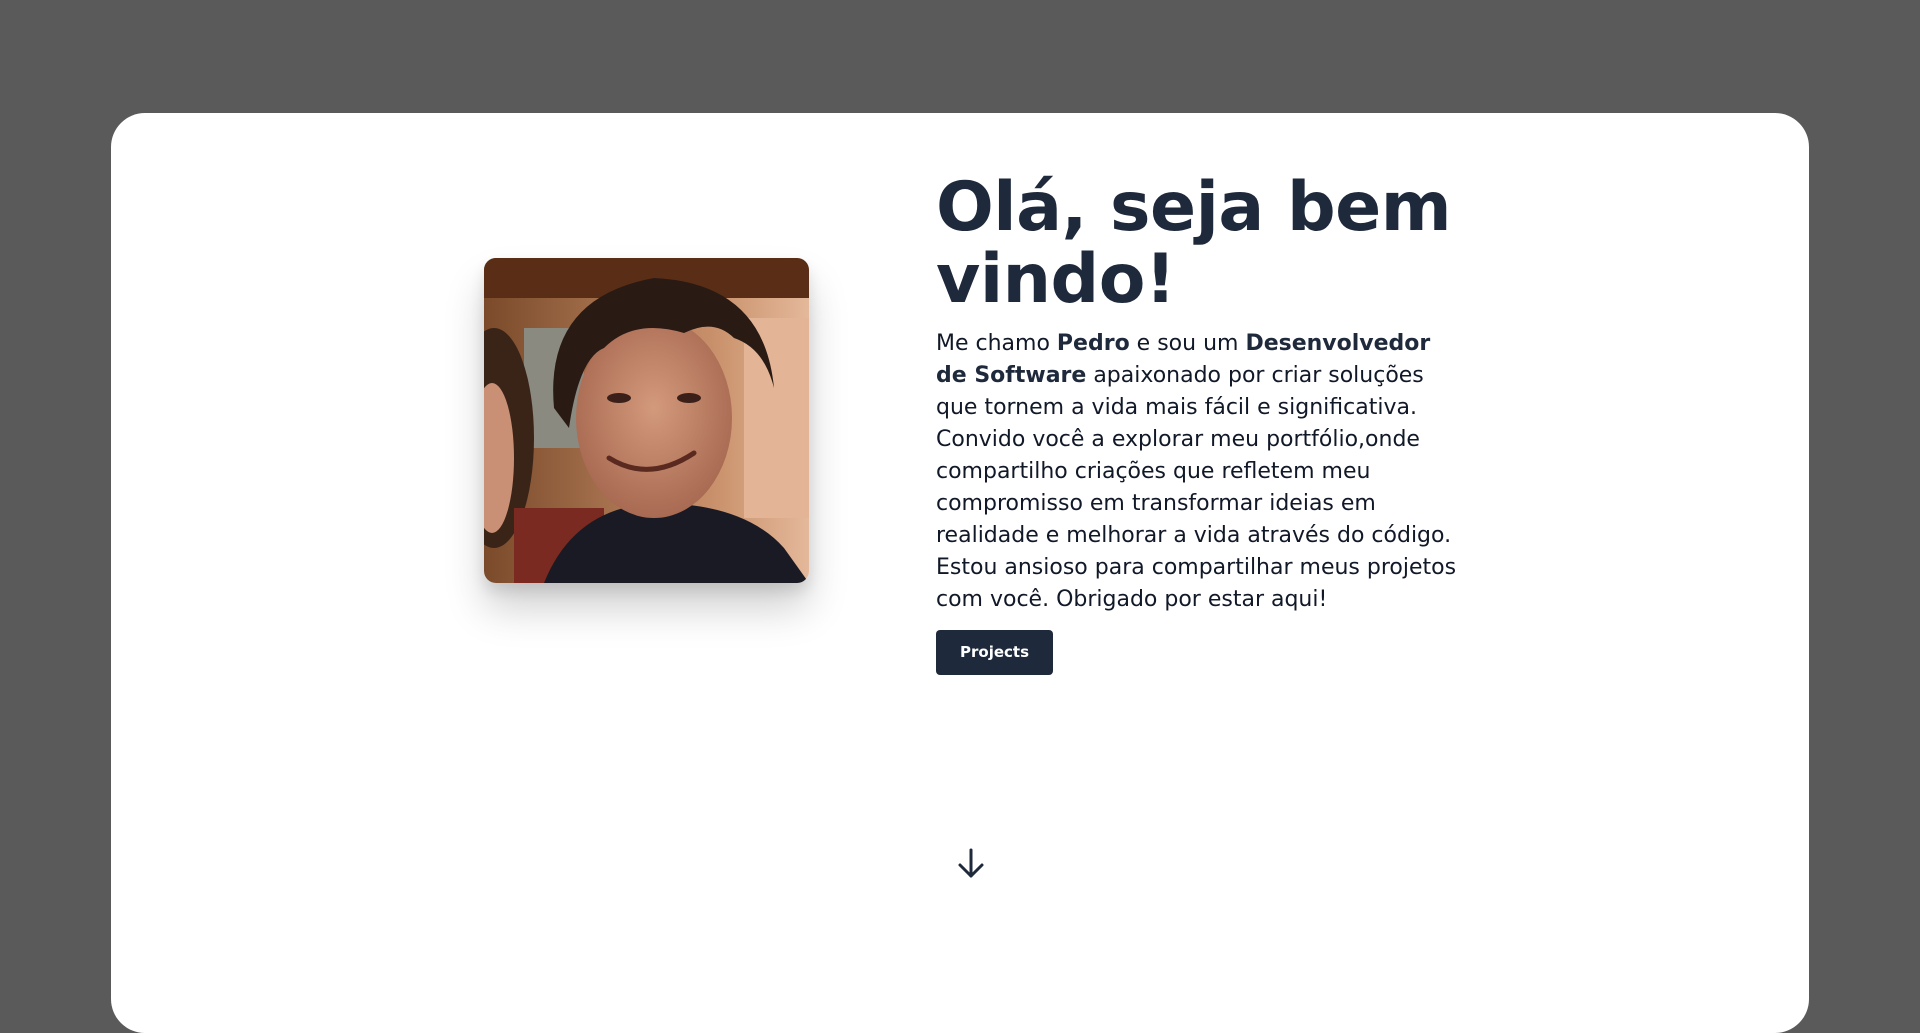 This screenshot has height=1033, width=1920. I want to click on profile-photo-image, so click(646, 420).